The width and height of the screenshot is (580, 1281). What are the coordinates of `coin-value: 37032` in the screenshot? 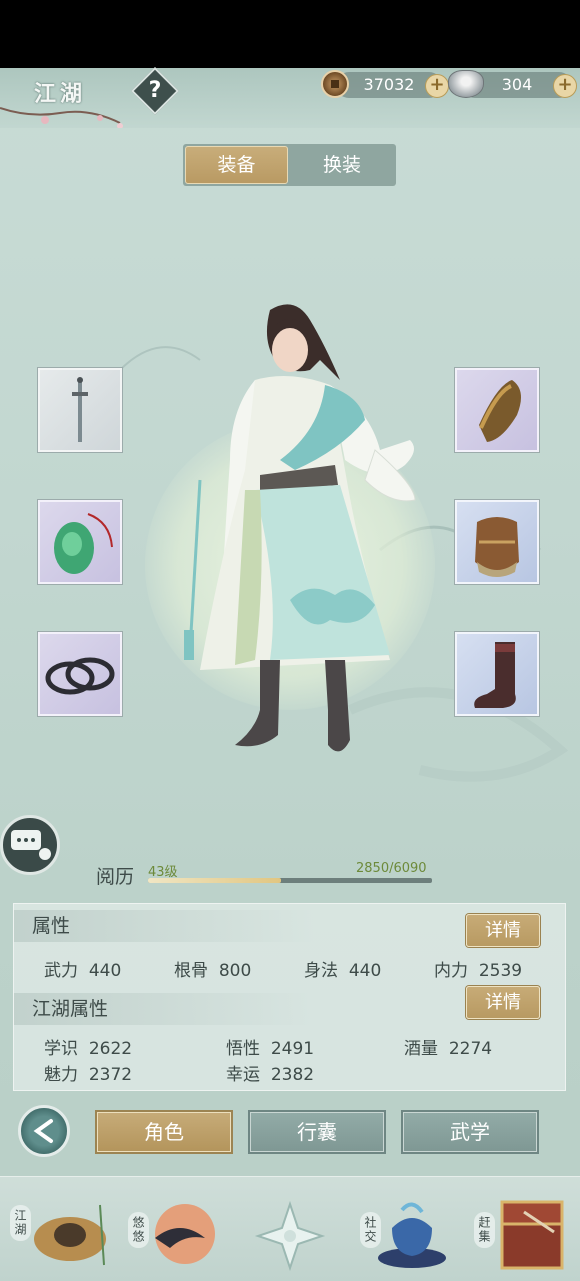 It's located at (389, 84).